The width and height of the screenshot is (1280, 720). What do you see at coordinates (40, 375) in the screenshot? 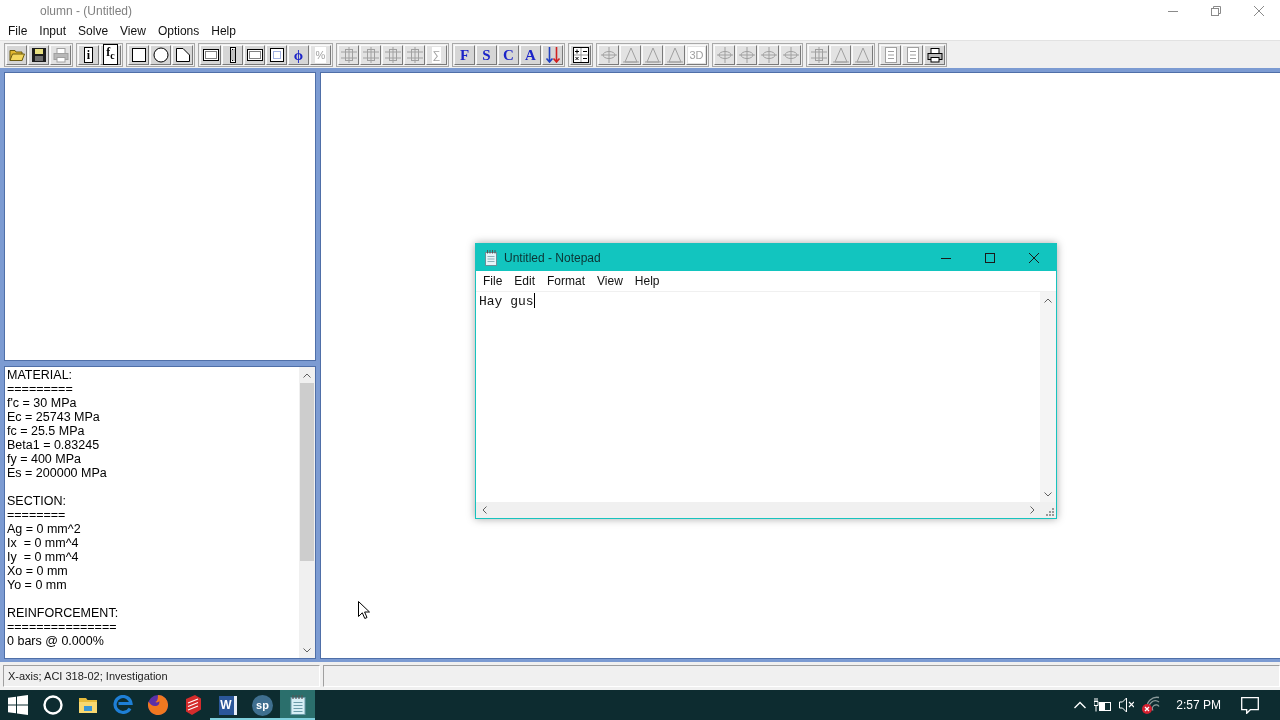
I see `section-heading: MATERIAL:` at bounding box center [40, 375].